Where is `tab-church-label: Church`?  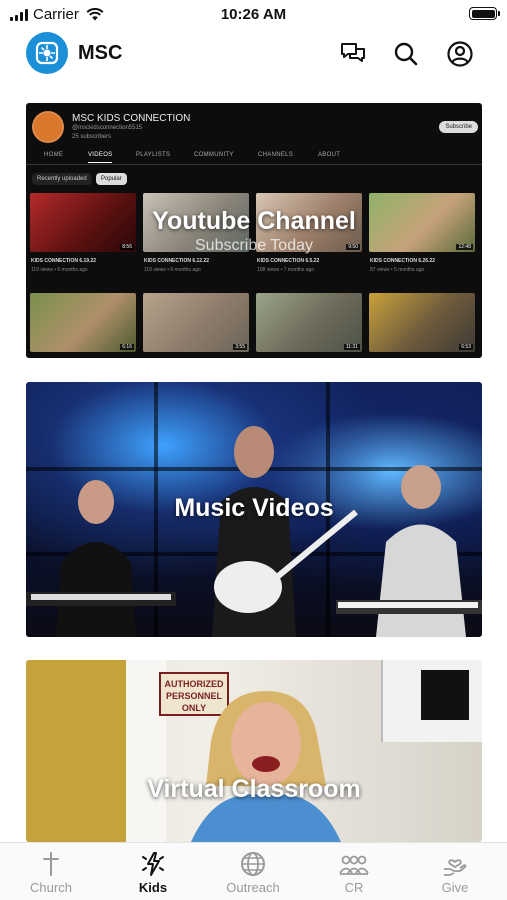
tab-church-label: Church is located at coordinates (51, 887).